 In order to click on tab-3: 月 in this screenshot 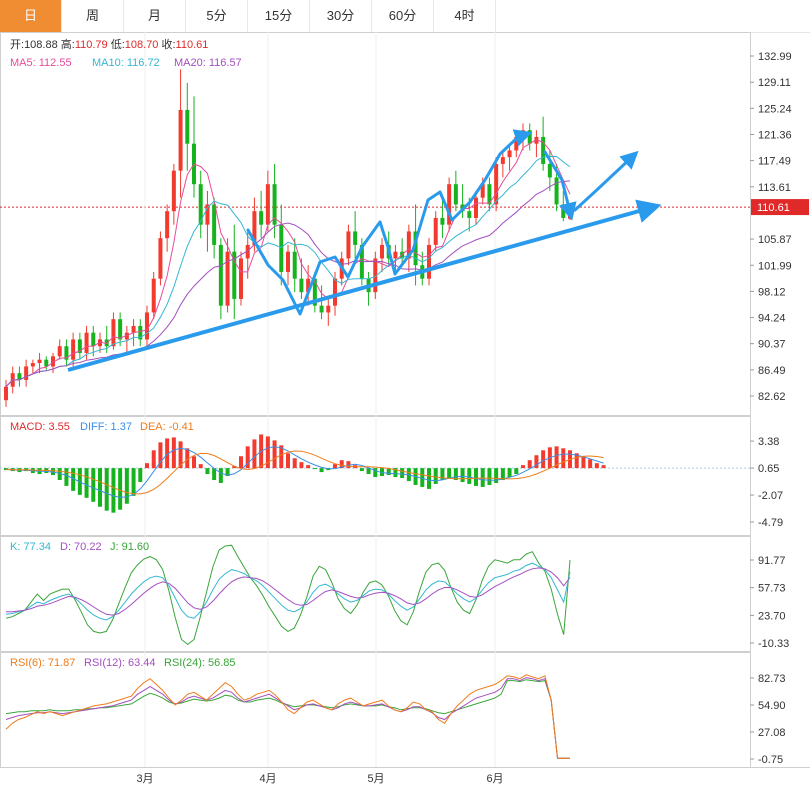, I will do `click(155, 16)`.